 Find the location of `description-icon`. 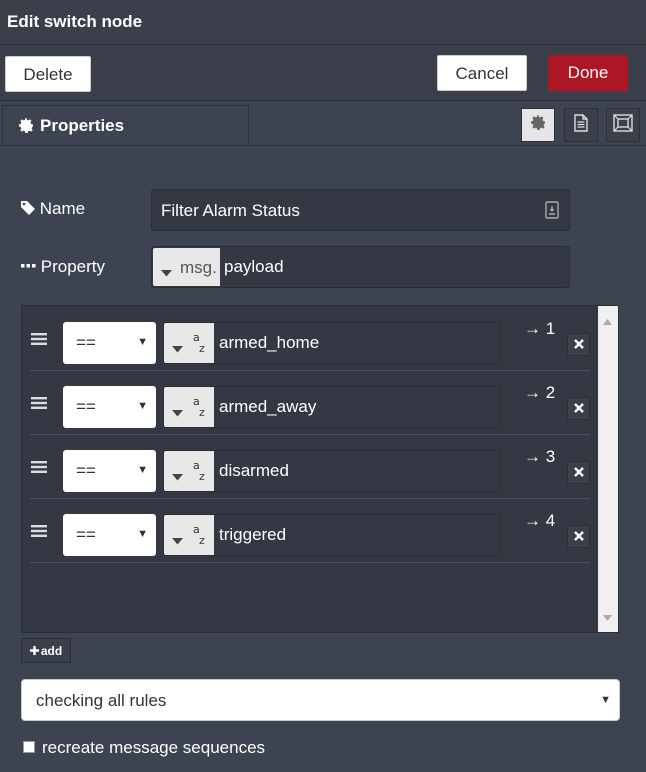

description-icon is located at coordinates (581, 125).